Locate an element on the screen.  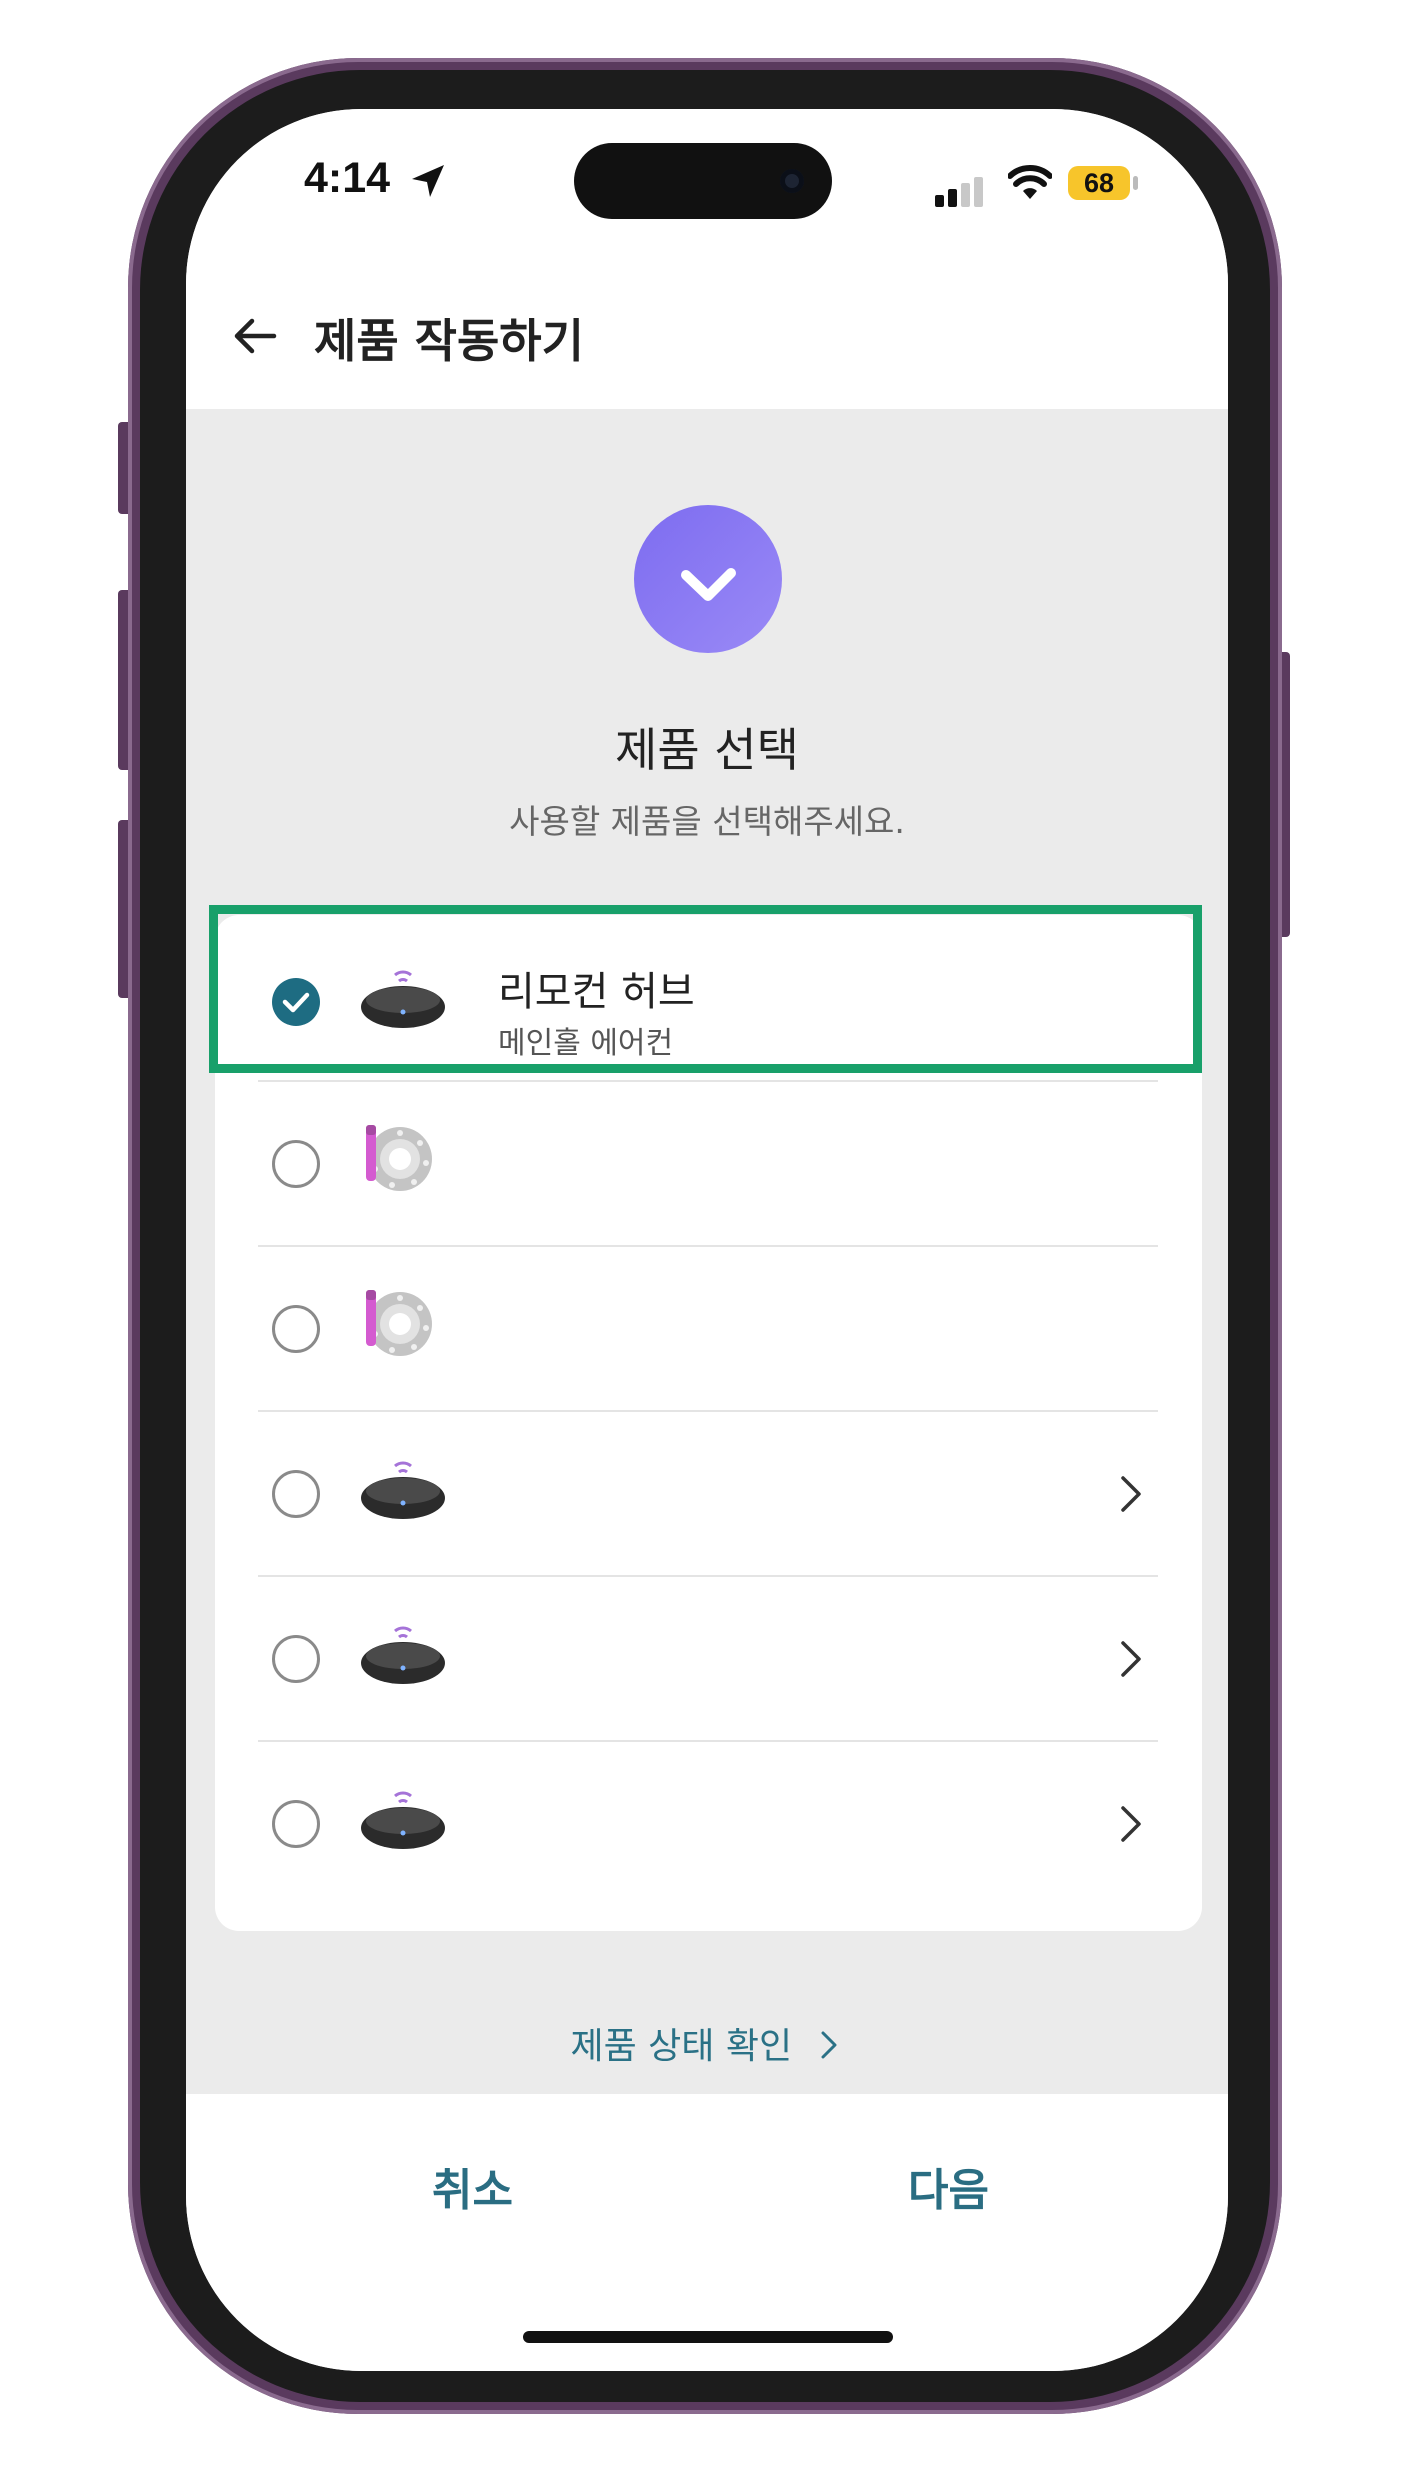
step-check-icon is located at coordinates (708, 579).